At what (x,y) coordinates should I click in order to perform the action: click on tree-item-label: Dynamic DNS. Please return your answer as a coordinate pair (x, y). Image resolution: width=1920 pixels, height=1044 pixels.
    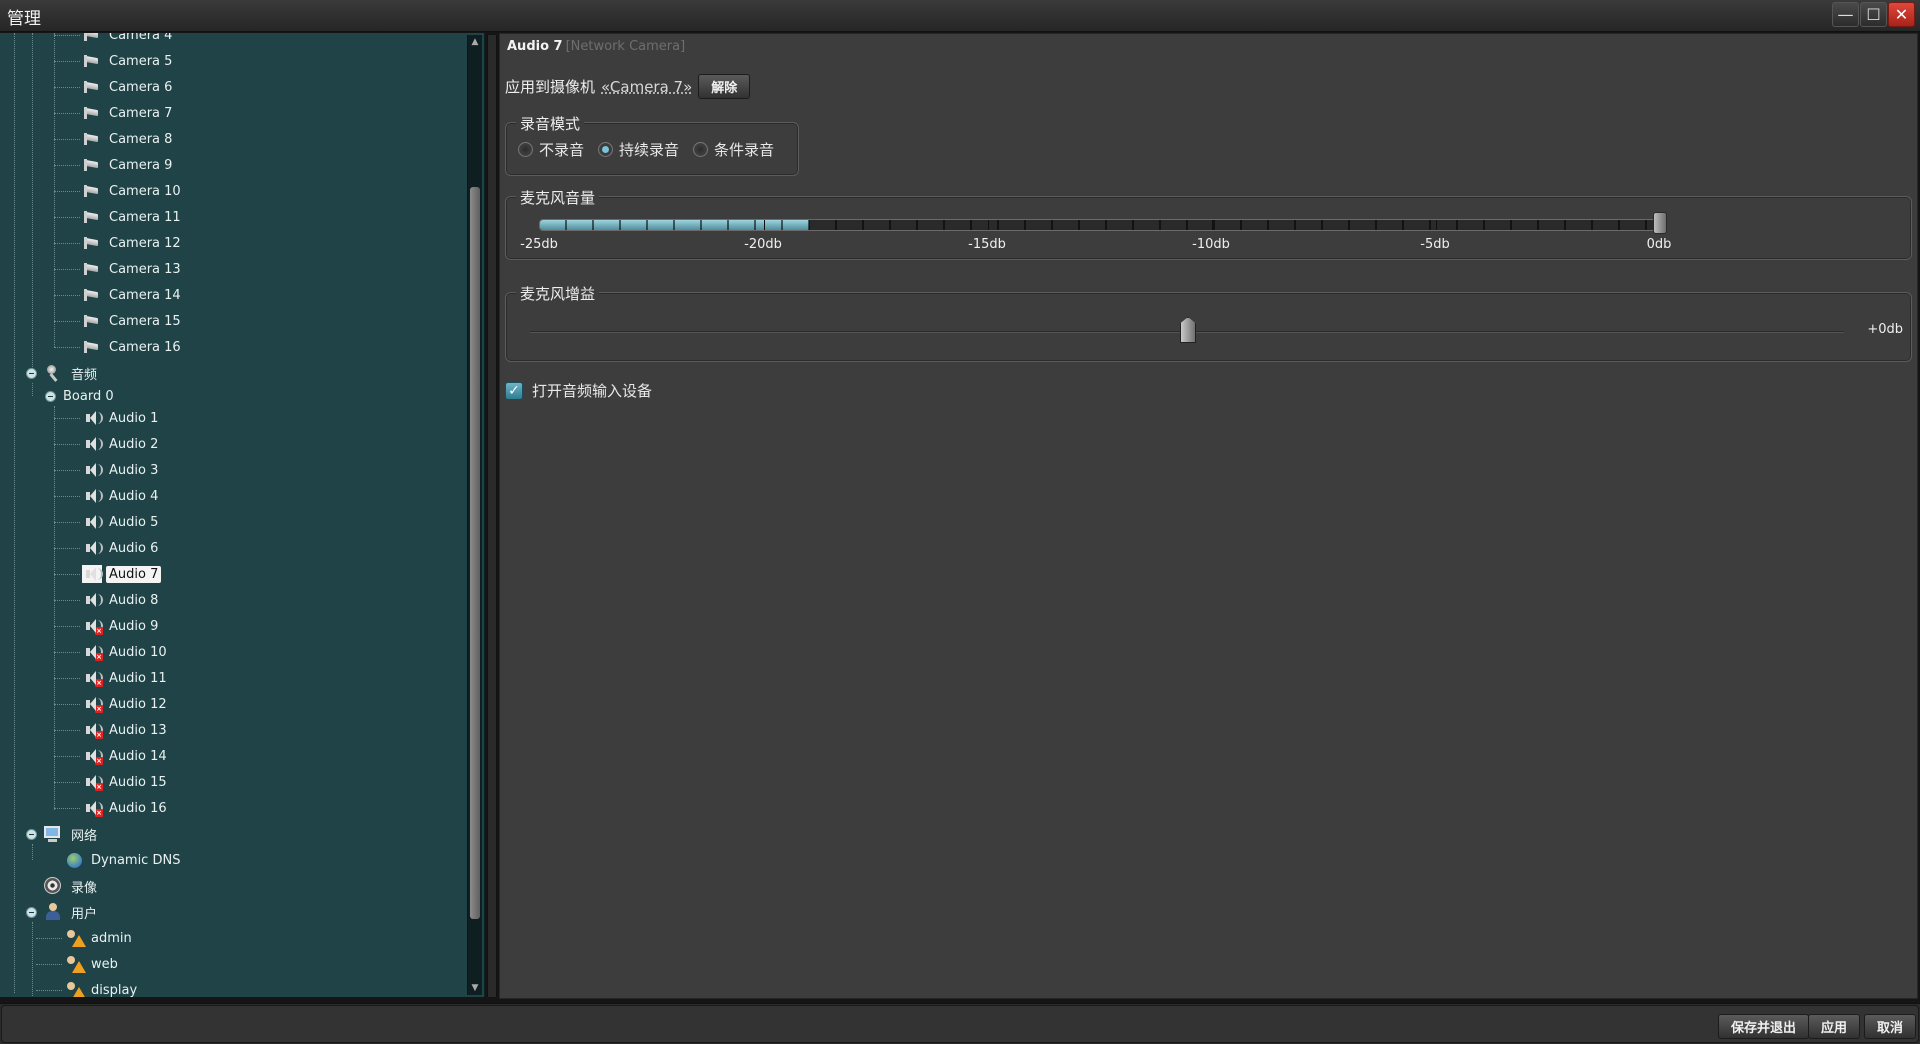
    Looking at the image, I should click on (136, 860).